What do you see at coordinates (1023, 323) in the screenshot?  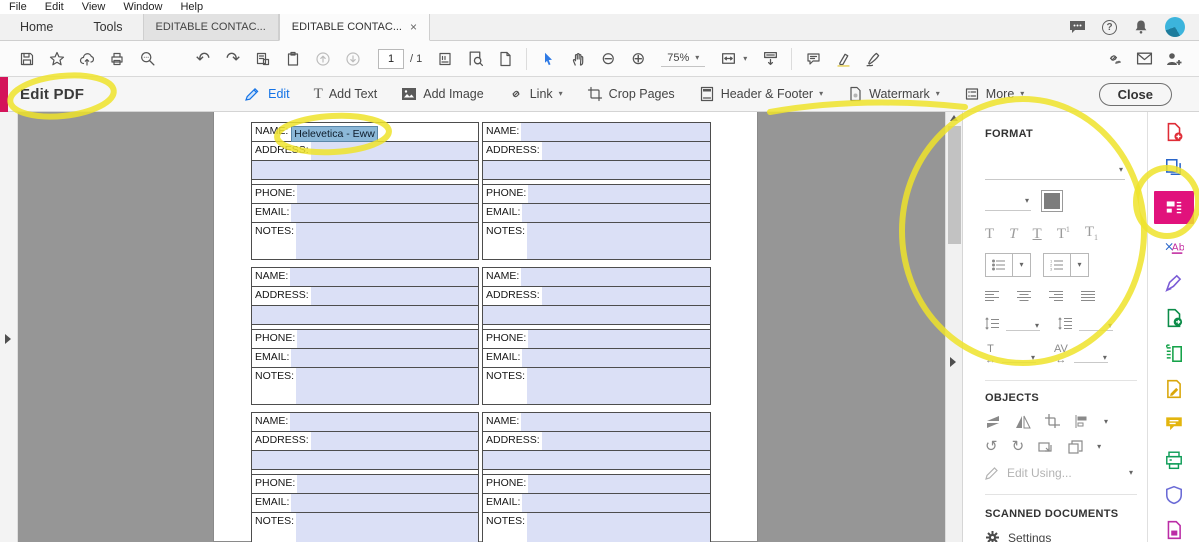 I see `line-spacing-select: ▾` at bounding box center [1023, 323].